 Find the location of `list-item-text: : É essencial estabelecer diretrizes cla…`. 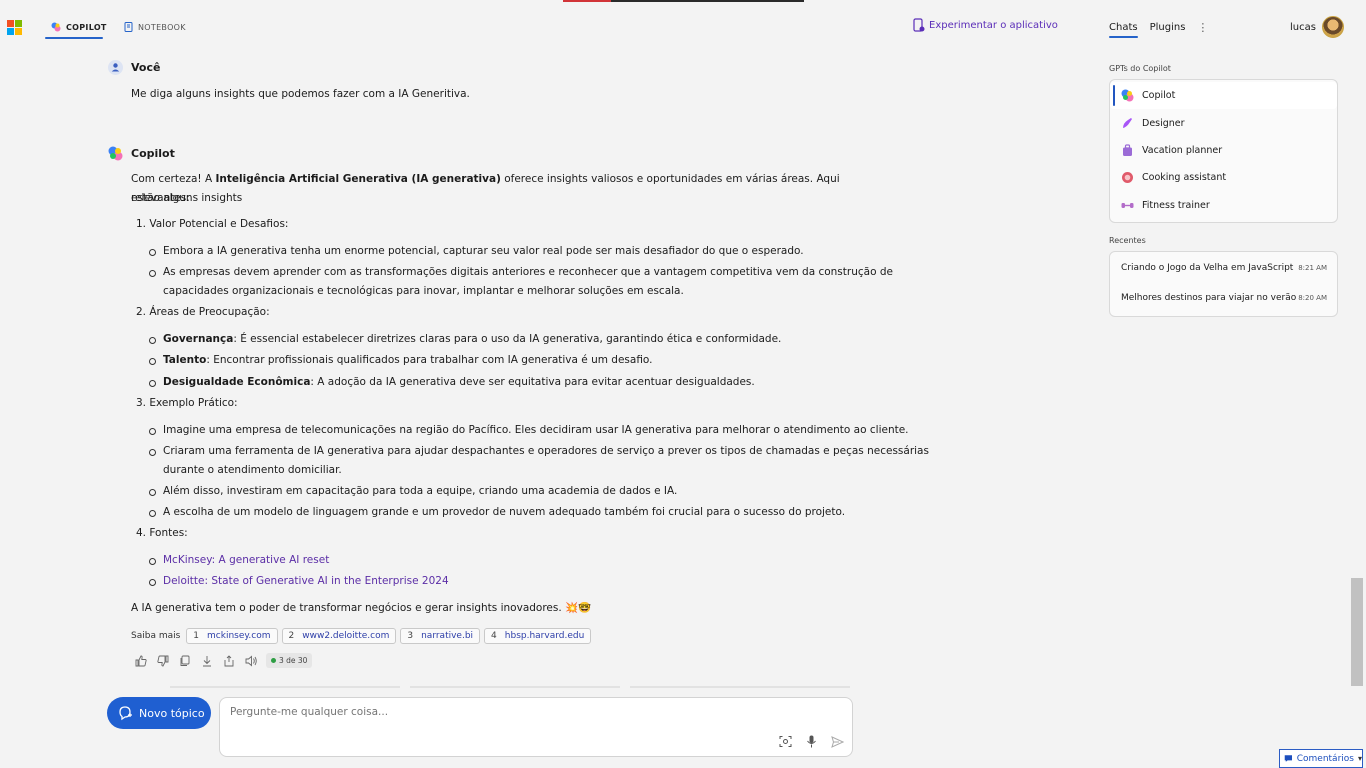

list-item-text: : É essencial estabelecer diretrizes cla… is located at coordinates (507, 339).